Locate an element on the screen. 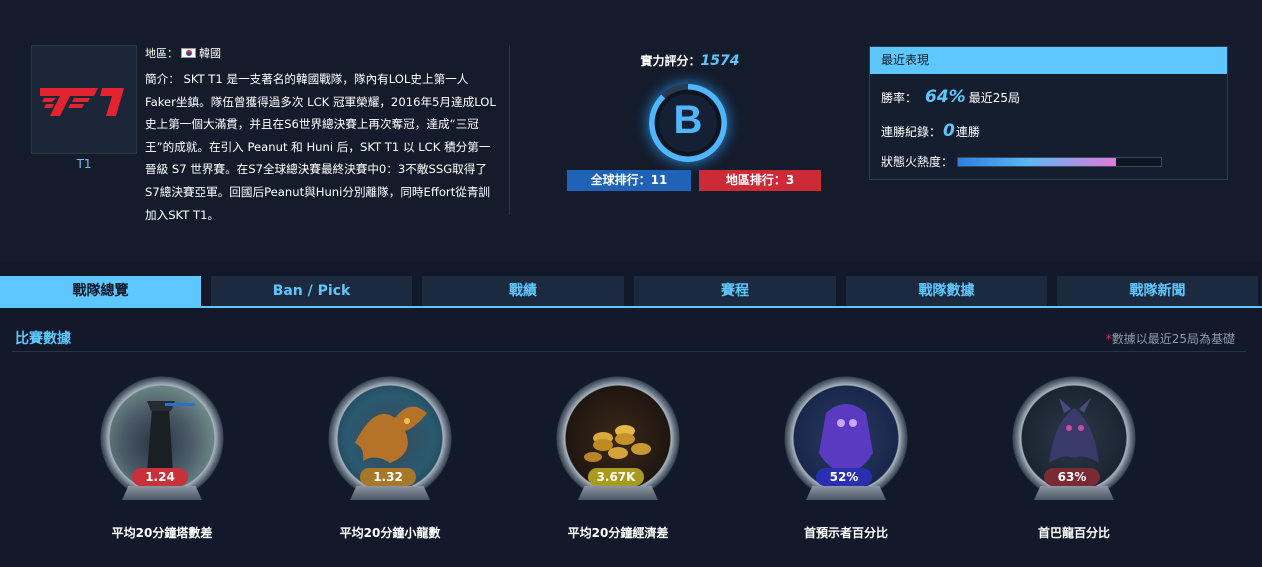  streak-row: 連勝紀錄： 0 連勝 is located at coordinates (930, 131).